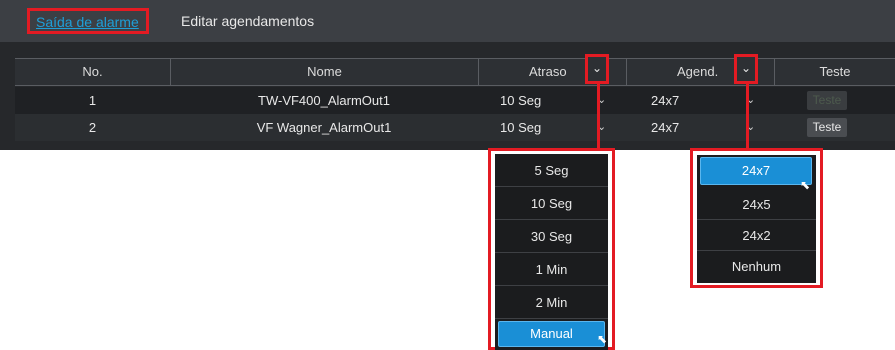 The height and width of the screenshot is (350, 895). Describe the element at coordinates (551, 302) in the screenshot. I see `delay-option: 2 Min` at that location.